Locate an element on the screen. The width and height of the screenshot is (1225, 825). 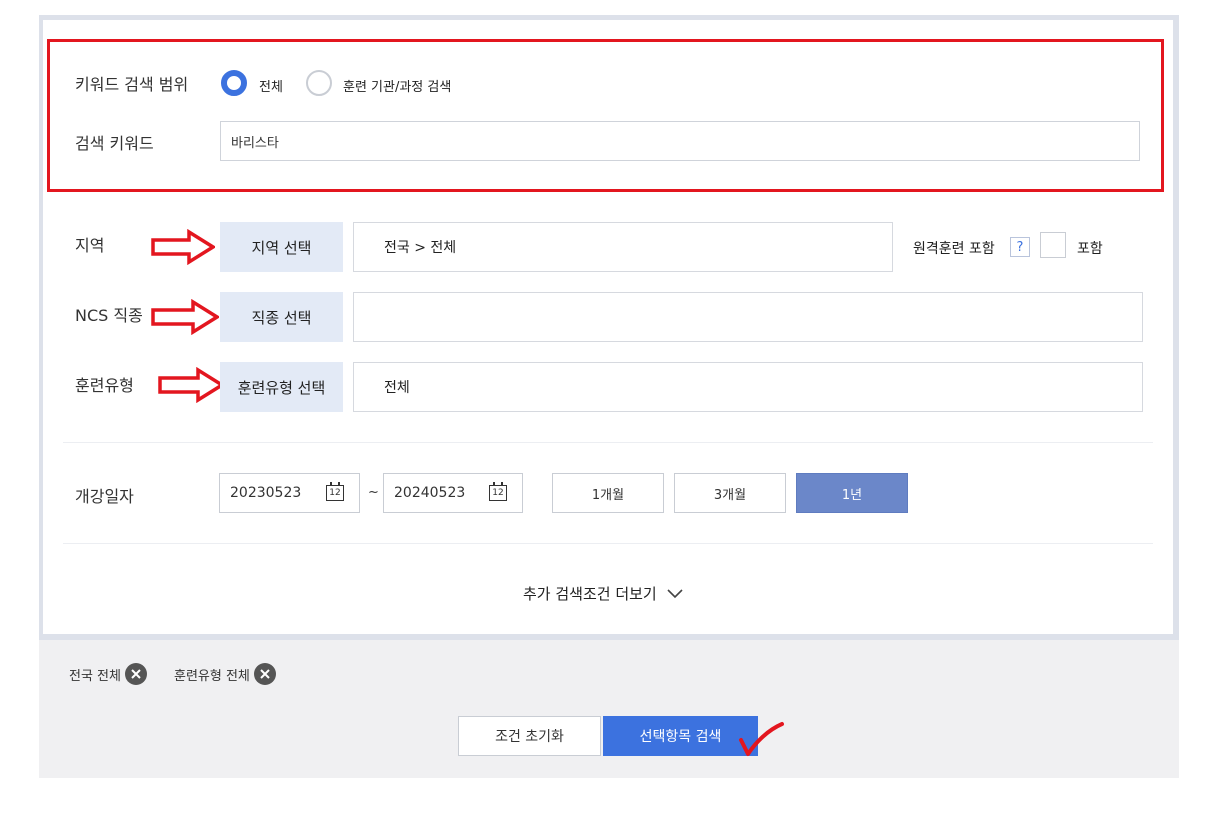
search-selected-button: 선택항목 검색 is located at coordinates (680, 736).